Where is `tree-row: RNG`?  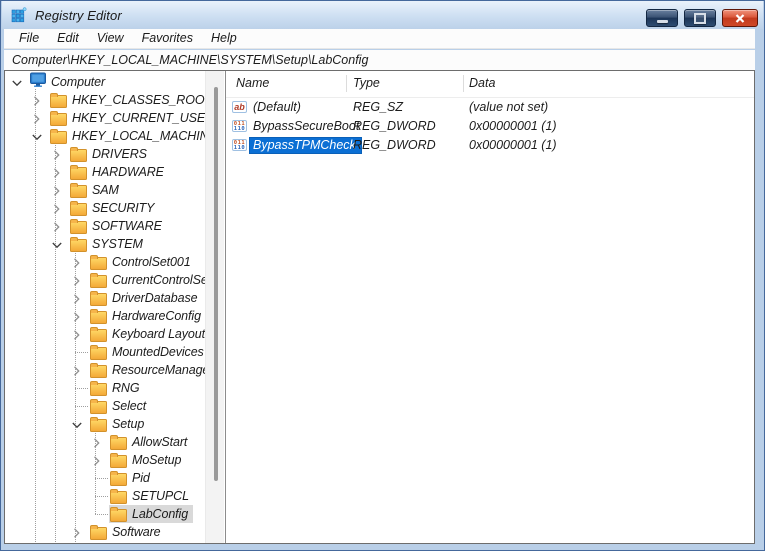 tree-row: RNG is located at coordinates (105, 388).